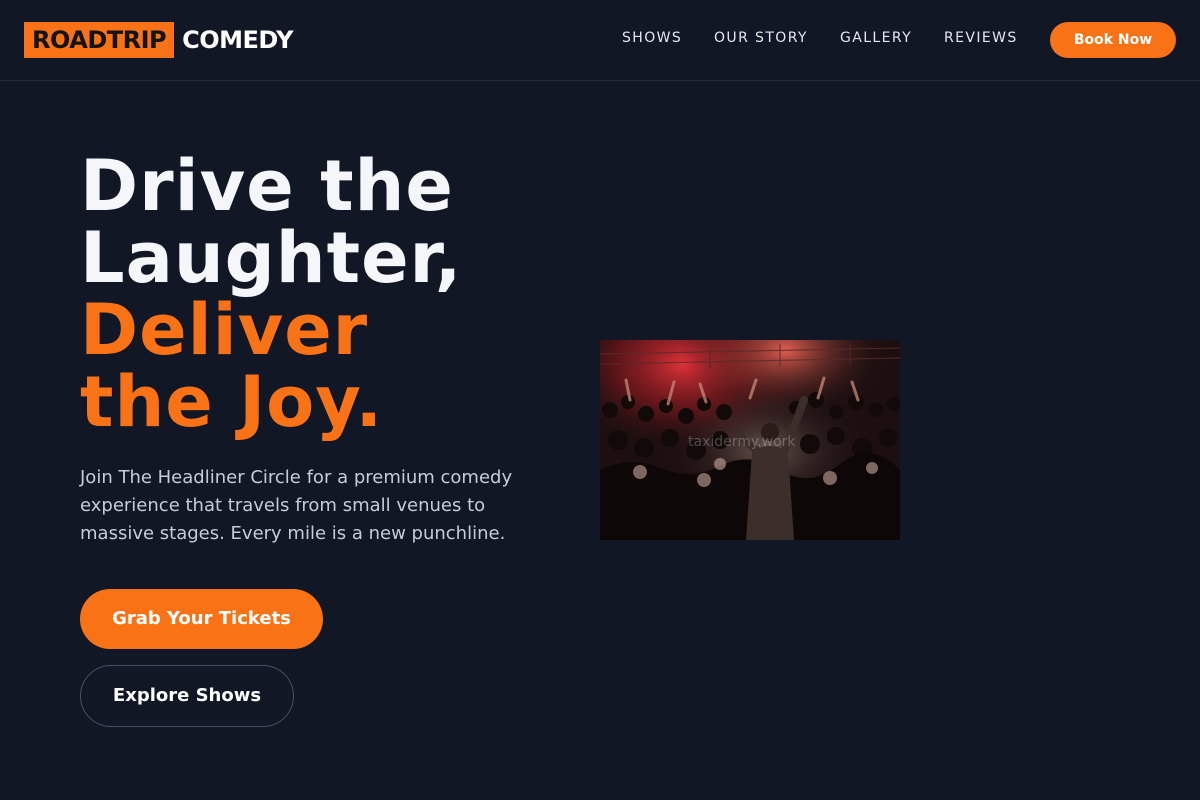 The width and height of the screenshot is (1200, 800). What do you see at coordinates (99, 40) in the screenshot?
I see `logo-box-text: ROADTRIP` at bounding box center [99, 40].